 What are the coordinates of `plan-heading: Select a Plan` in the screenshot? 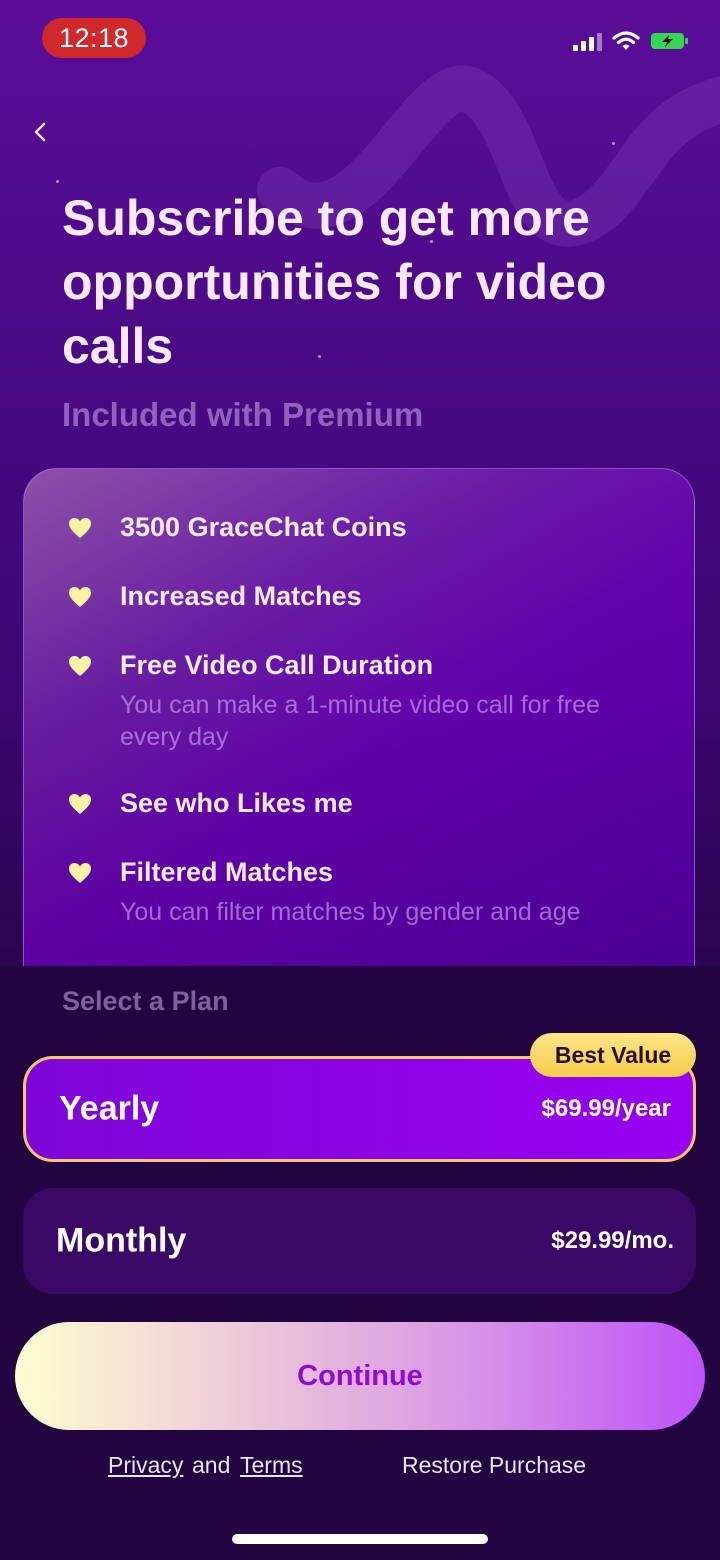 It's located at (145, 1001).